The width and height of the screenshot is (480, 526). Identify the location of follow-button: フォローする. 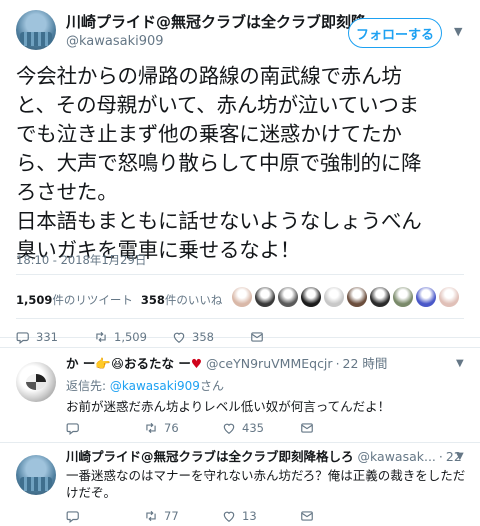
(395, 33).